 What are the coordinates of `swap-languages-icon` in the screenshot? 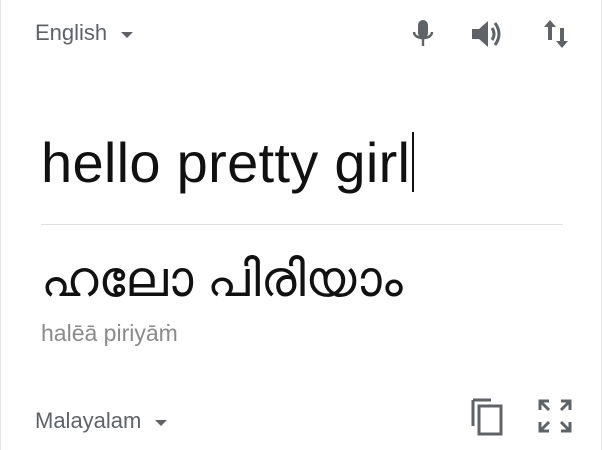 It's located at (556, 34).